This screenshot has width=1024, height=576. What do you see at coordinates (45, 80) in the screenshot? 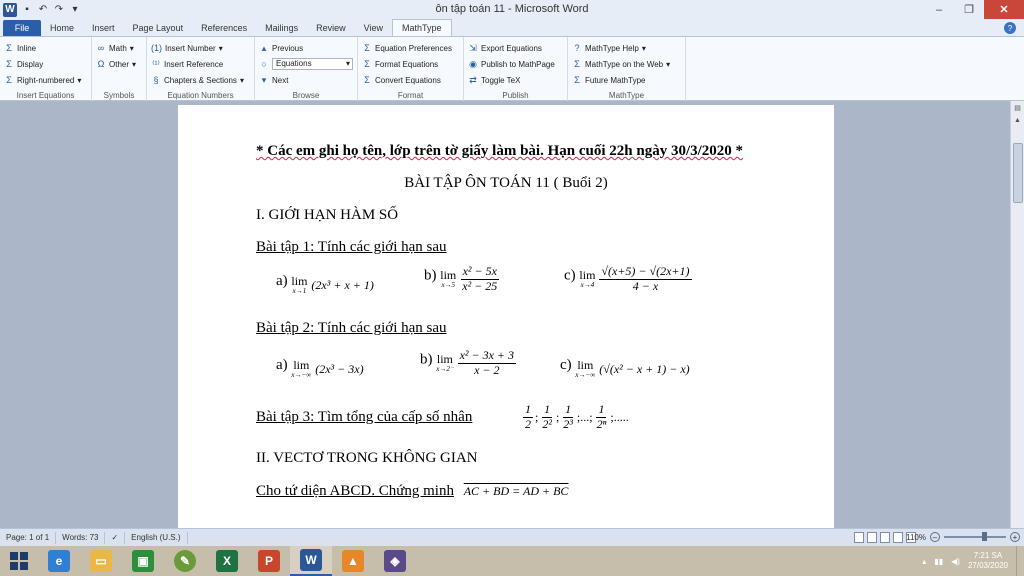
I see `right-numbered-button: Σ Right-numbered ▾` at bounding box center [45, 80].